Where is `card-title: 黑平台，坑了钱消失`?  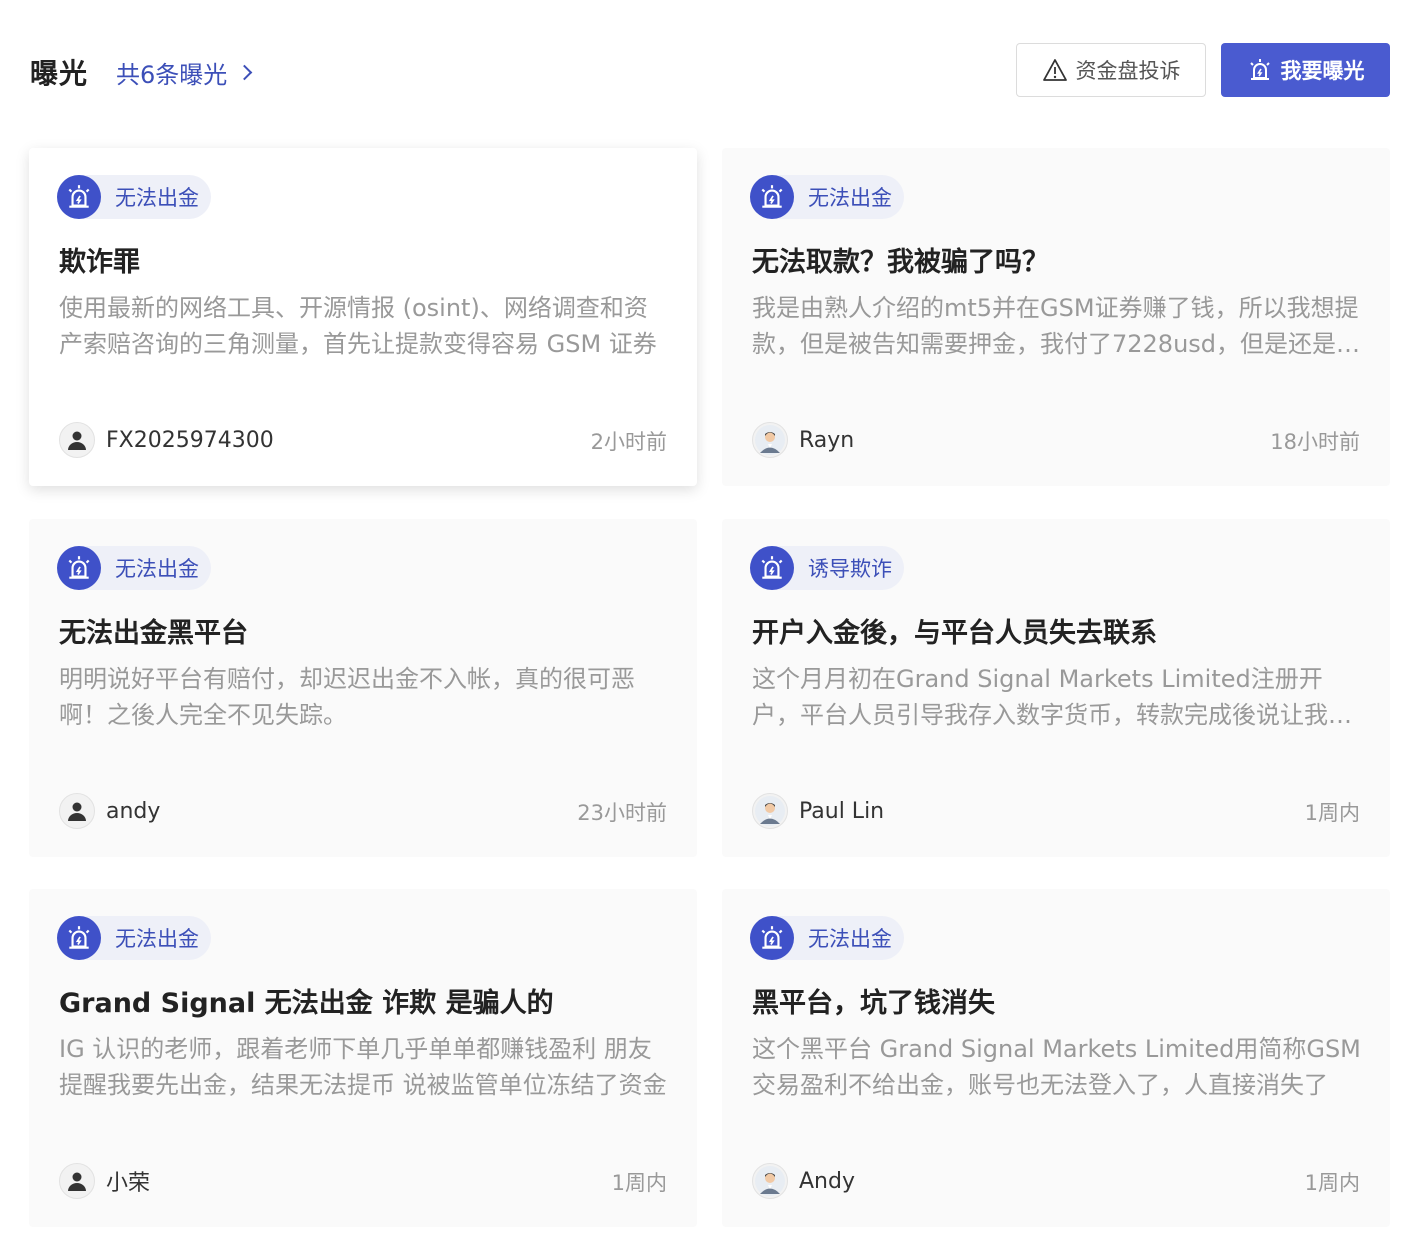
card-title: 黑平台，坑了钱消失 is located at coordinates (873, 1003).